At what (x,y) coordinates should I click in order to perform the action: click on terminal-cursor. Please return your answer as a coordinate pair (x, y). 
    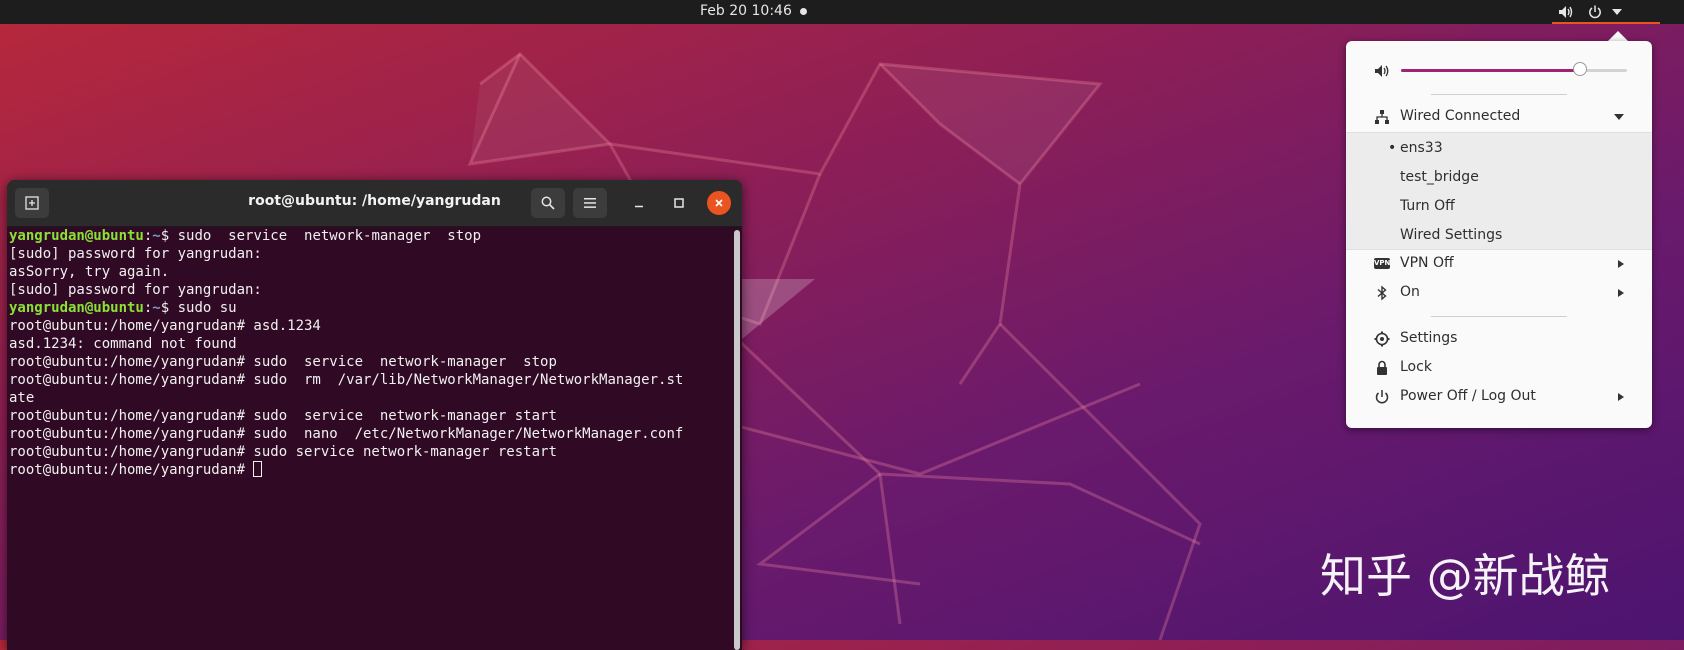
    Looking at the image, I should click on (258, 469).